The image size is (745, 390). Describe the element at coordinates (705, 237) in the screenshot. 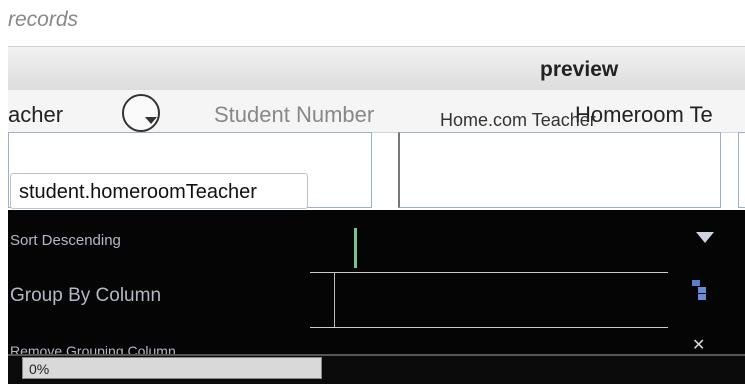

I see `sort-descending-icon` at that location.